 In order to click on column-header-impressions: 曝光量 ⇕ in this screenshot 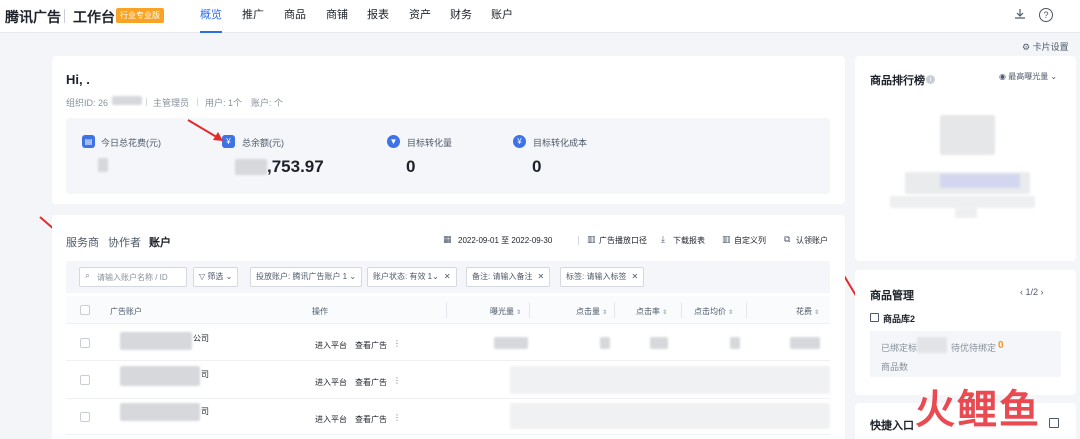, I will do `click(505, 311)`.